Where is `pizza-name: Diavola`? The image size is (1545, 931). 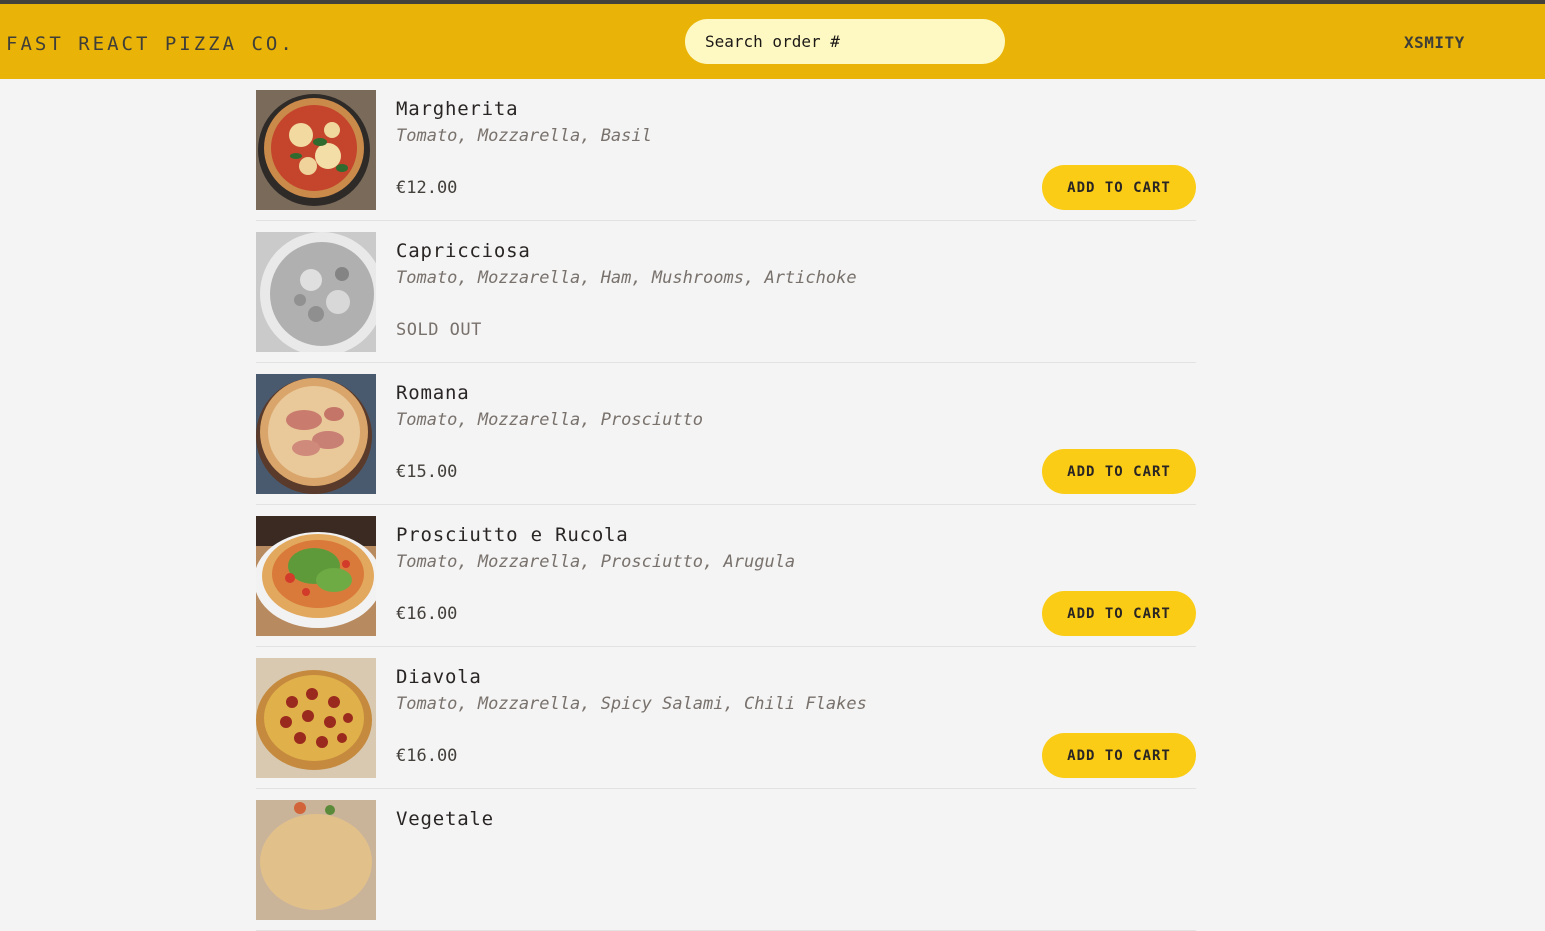 pizza-name: Diavola is located at coordinates (439, 677).